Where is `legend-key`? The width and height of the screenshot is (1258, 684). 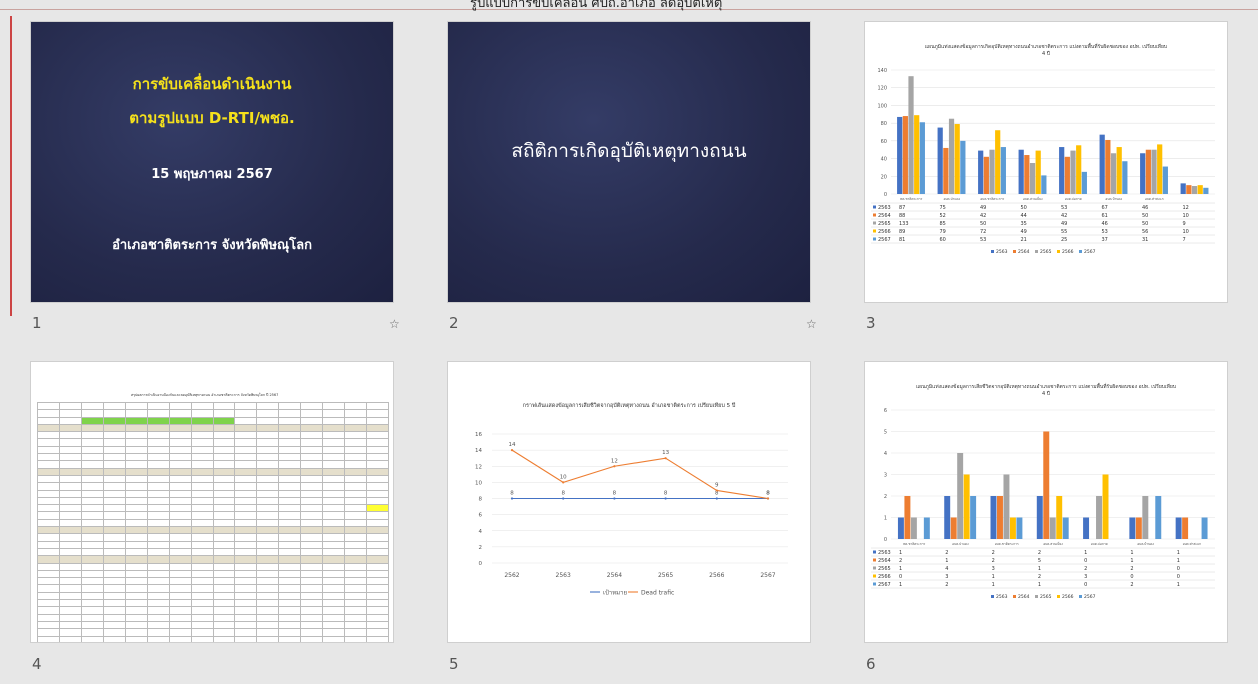 legend-key is located at coordinates (1014, 596).